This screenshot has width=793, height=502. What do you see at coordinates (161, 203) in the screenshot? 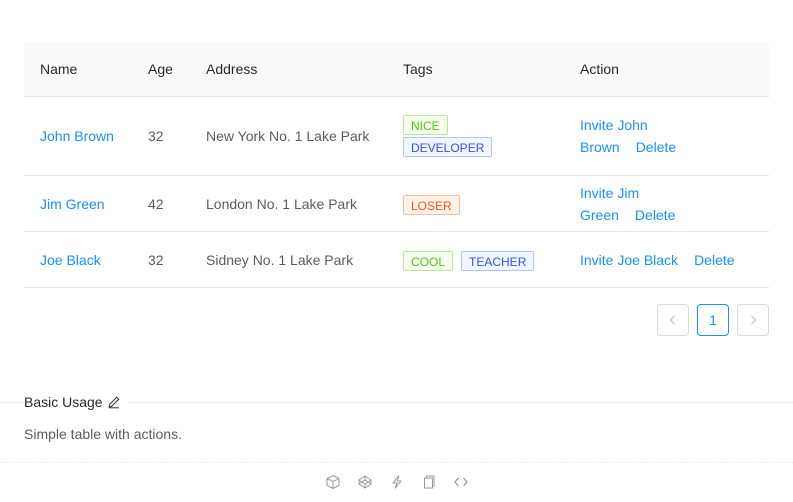
I see `age-cell: 42` at bounding box center [161, 203].